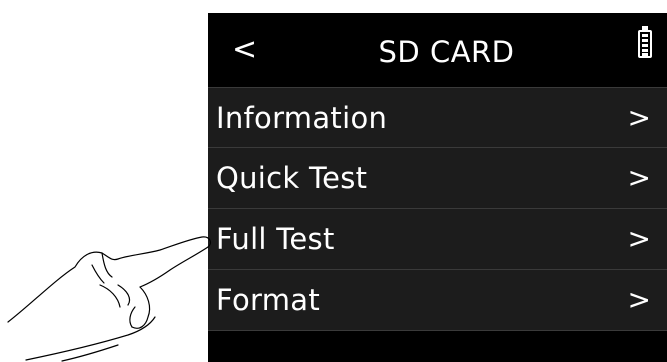 Image resolution: width=667 pixels, height=362 pixels. I want to click on menu-item-label: Quick Test, so click(292, 178).